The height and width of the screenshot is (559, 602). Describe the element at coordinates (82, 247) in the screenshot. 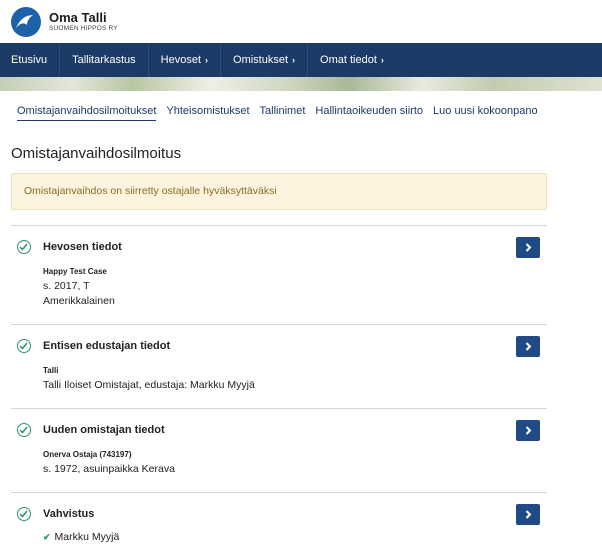

I see `section-title: Hevosen tiedot` at that location.